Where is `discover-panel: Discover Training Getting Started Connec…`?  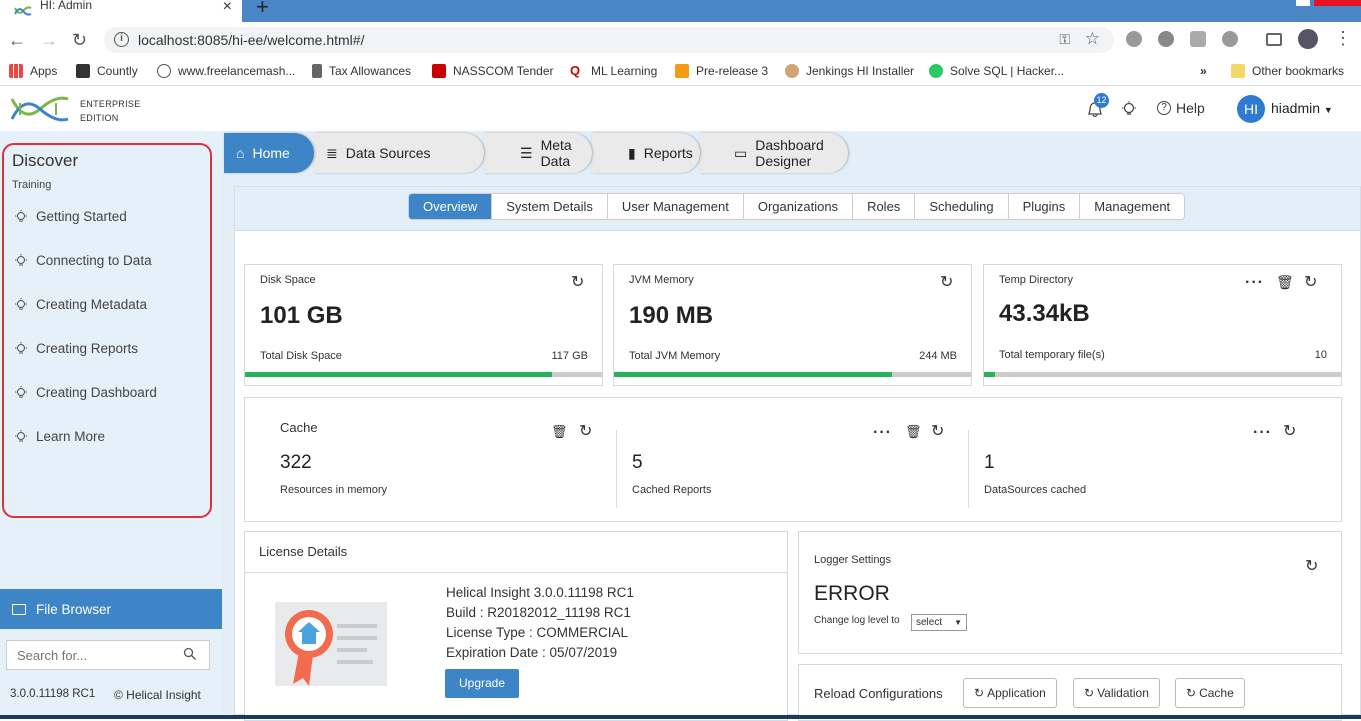 discover-panel: Discover Training Getting Started Connec… is located at coordinates (107, 330).